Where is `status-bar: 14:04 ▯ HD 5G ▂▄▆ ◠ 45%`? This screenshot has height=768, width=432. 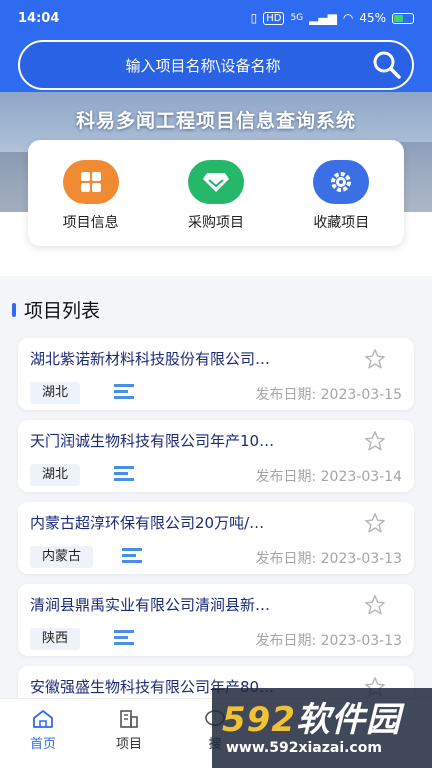
status-bar: 14:04 ▯ HD 5G ▂▄▆ ◠ 45% is located at coordinates (216, 18).